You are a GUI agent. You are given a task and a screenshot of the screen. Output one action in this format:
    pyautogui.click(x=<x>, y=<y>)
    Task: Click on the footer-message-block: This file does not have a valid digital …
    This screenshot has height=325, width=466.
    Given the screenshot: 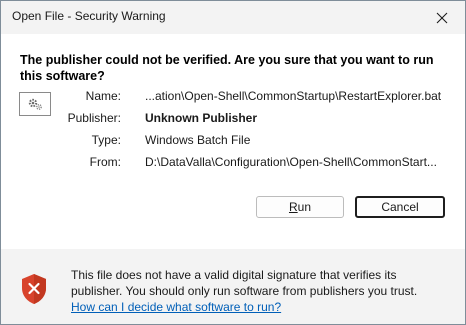 What is the action you would take?
    pyautogui.click(x=261, y=291)
    